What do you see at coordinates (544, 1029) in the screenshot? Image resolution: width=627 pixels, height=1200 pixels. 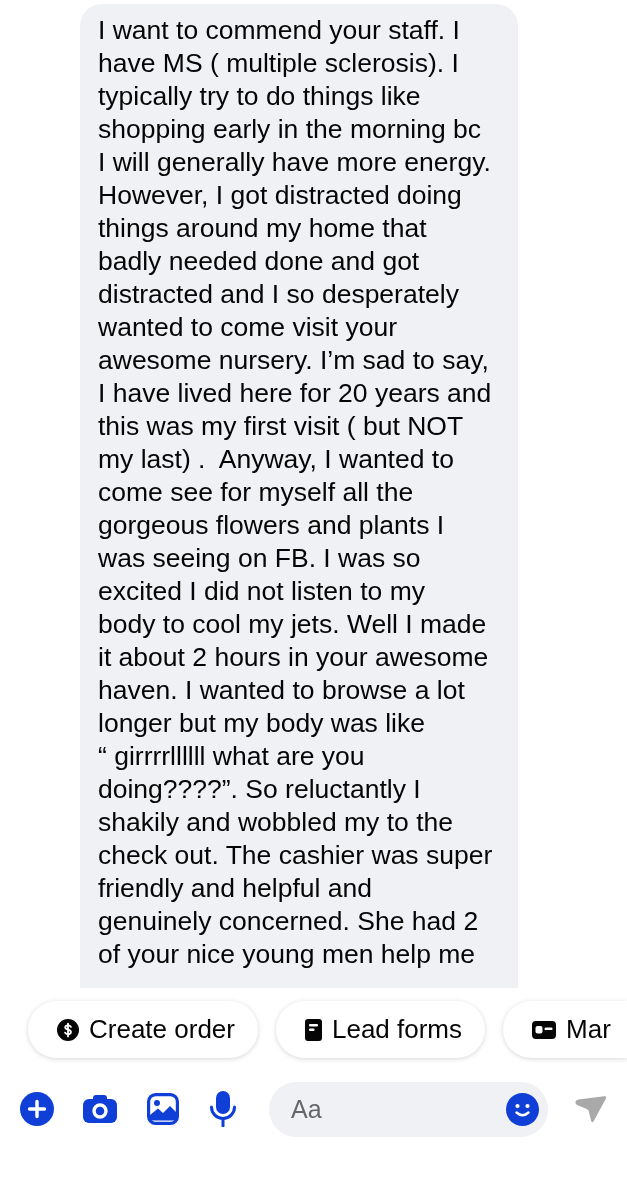 I see `id-card-icon` at bounding box center [544, 1029].